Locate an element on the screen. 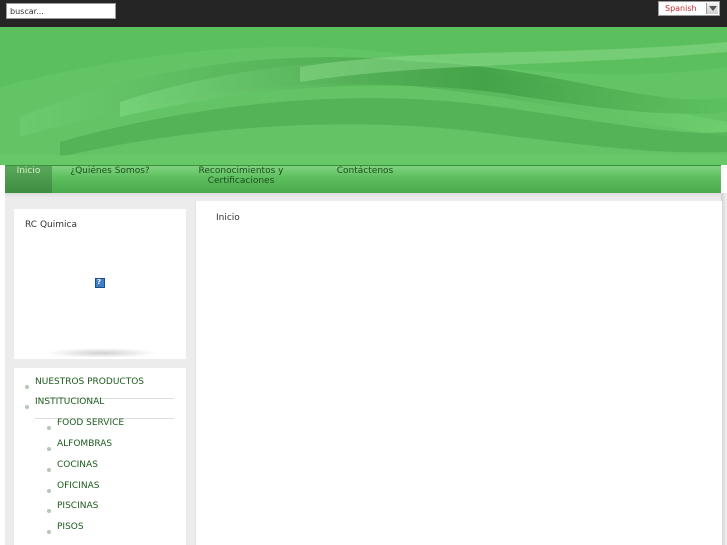 The height and width of the screenshot is (545, 727). menu-item-nuestros-productos: NUESTROS PRODUCTOS is located at coordinates (100, 387).